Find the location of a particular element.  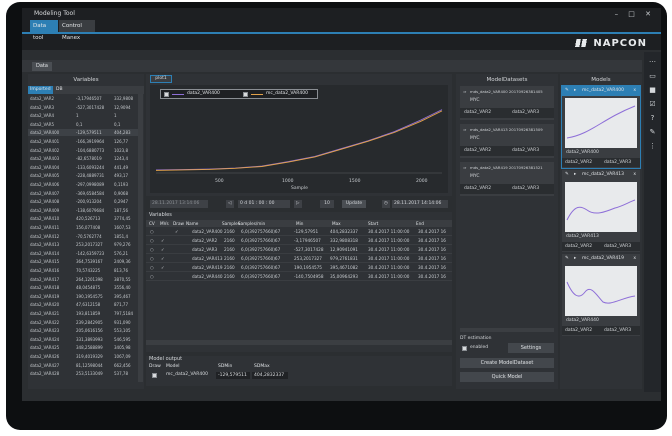

variable-row: data2_VAR417 264,1201398 3870,55 is located at coordinates (83, 279).